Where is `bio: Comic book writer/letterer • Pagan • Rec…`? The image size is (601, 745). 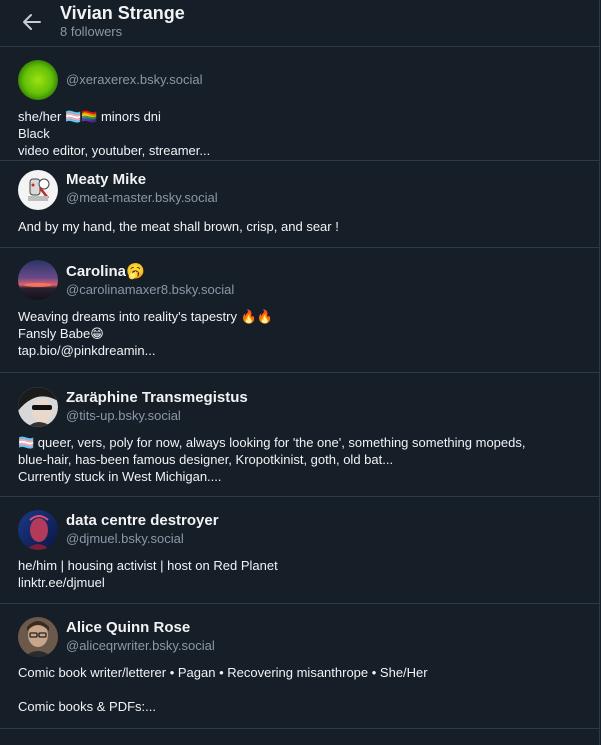 bio: Comic book writer/letterer • Pagan • Rec… is located at coordinates (303, 689).